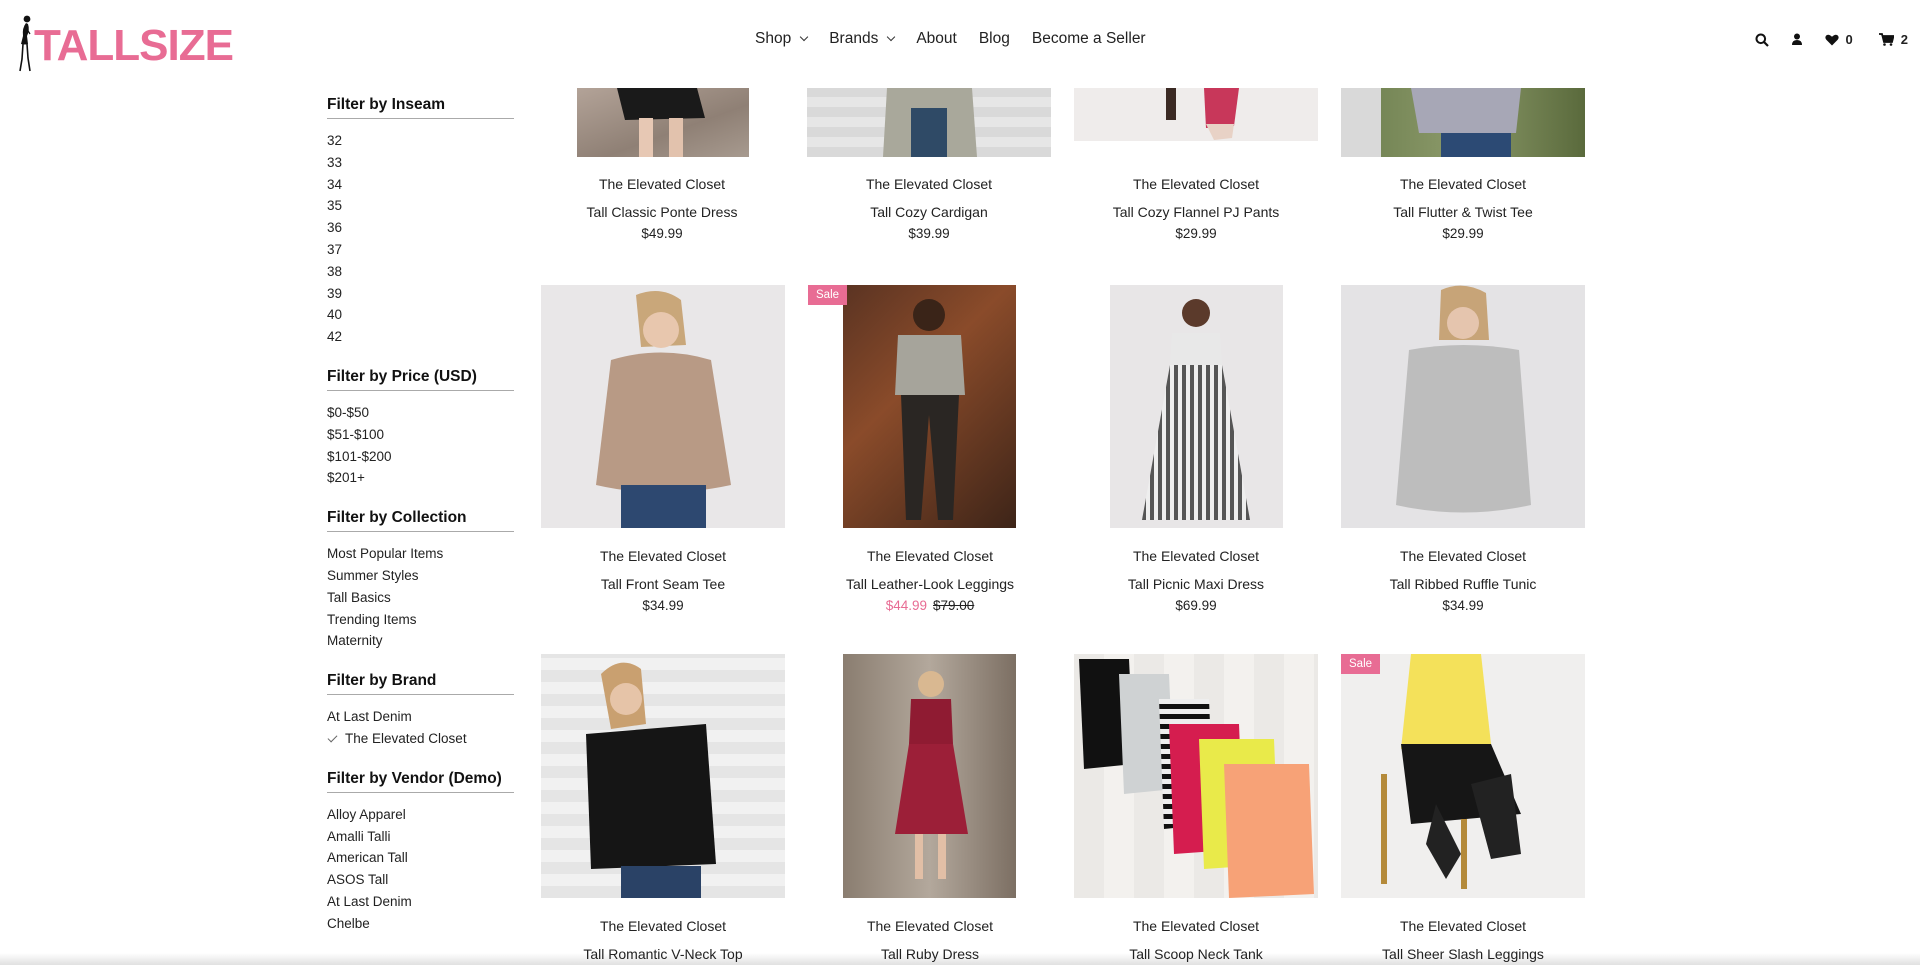 This screenshot has height=965, width=1920. I want to click on nav-shop-label: Shop, so click(773, 38).